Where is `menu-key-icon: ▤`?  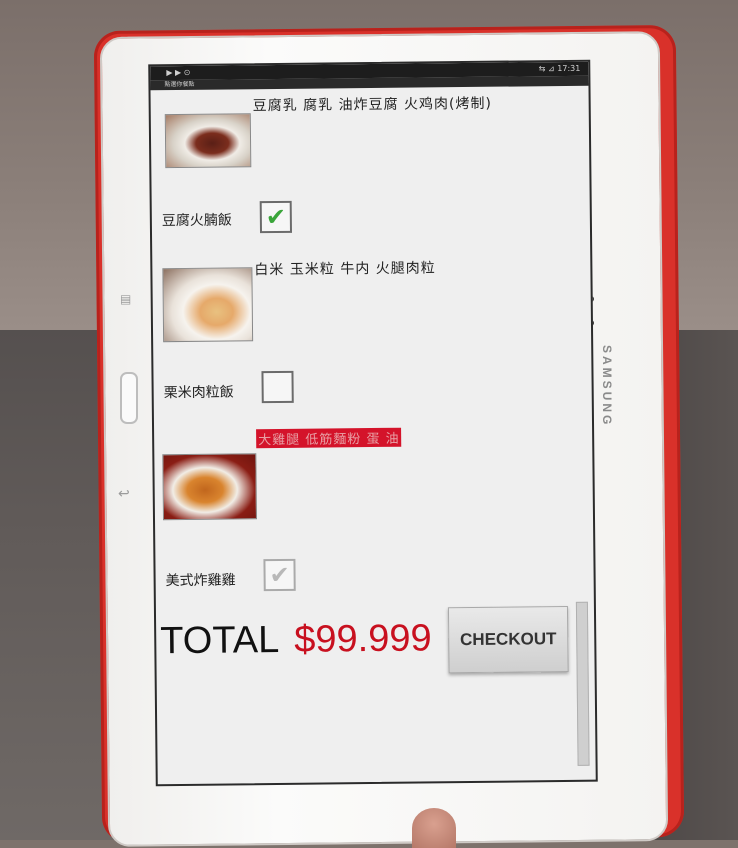 menu-key-icon: ▤ is located at coordinates (125, 299).